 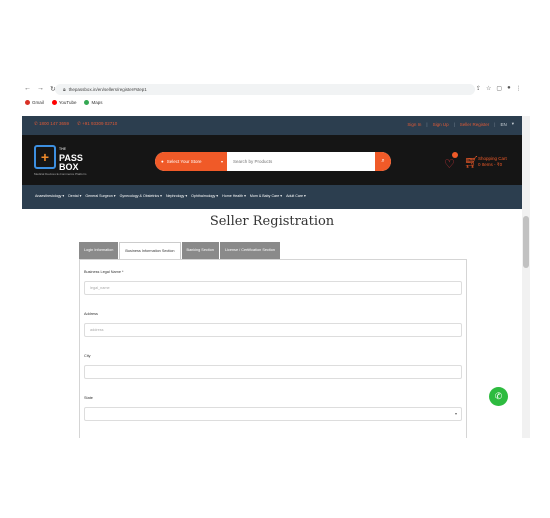 I want to click on logo-tagline: Medical Devices E-Commerce Platform, so click(x=60, y=174).